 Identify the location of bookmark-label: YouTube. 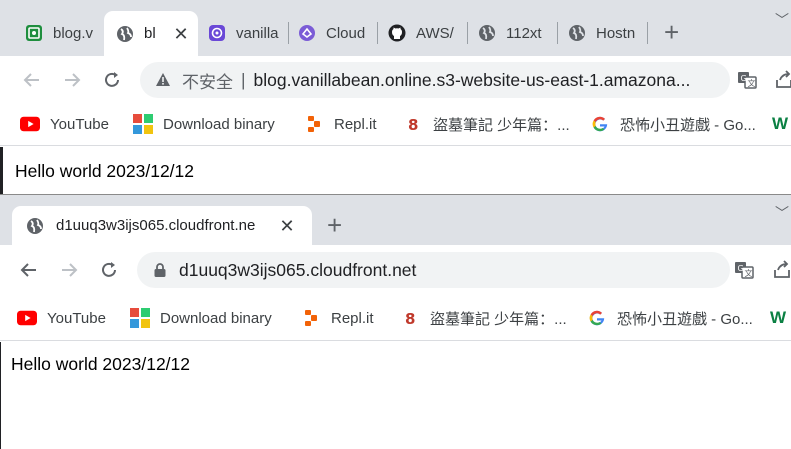
(79, 124).